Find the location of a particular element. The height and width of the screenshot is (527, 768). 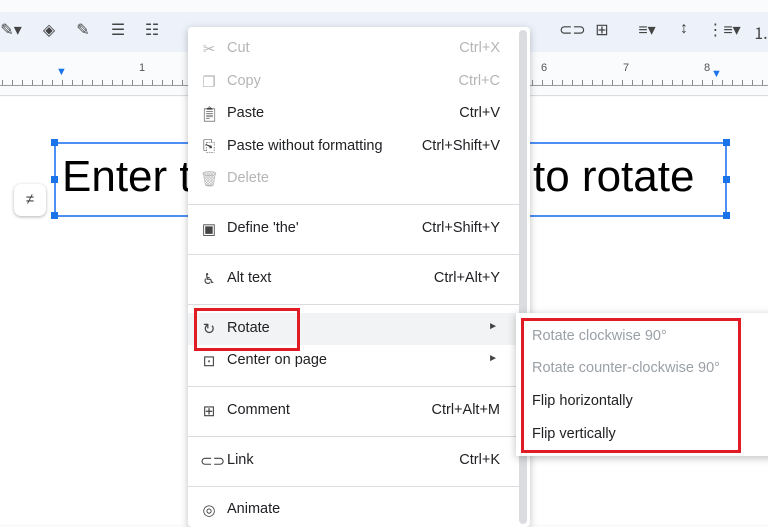

animate-icon: ◎ is located at coordinates (209, 510).